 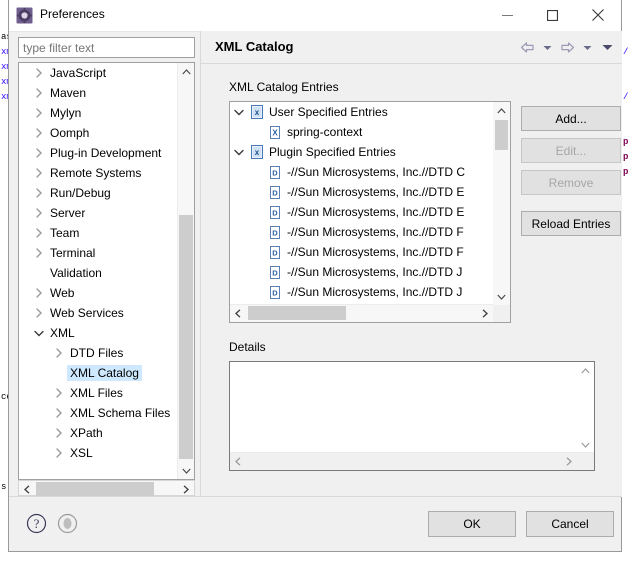 I want to click on forward-arrow-icon, so click(x=567, y=47).